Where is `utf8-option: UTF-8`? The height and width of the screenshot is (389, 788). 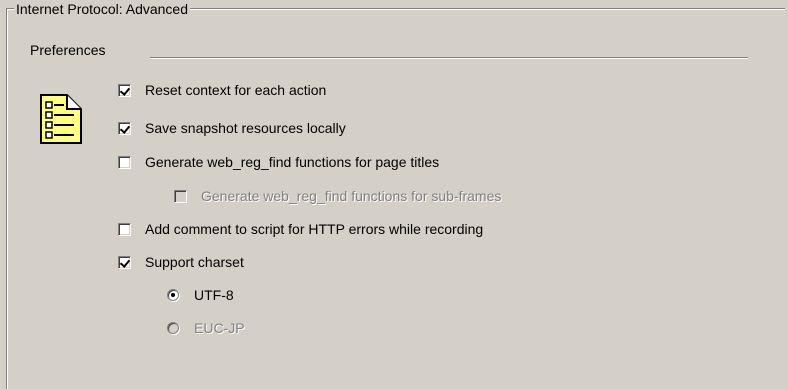
utf8-option: UTF-8 is located at coordinates (200, 295).